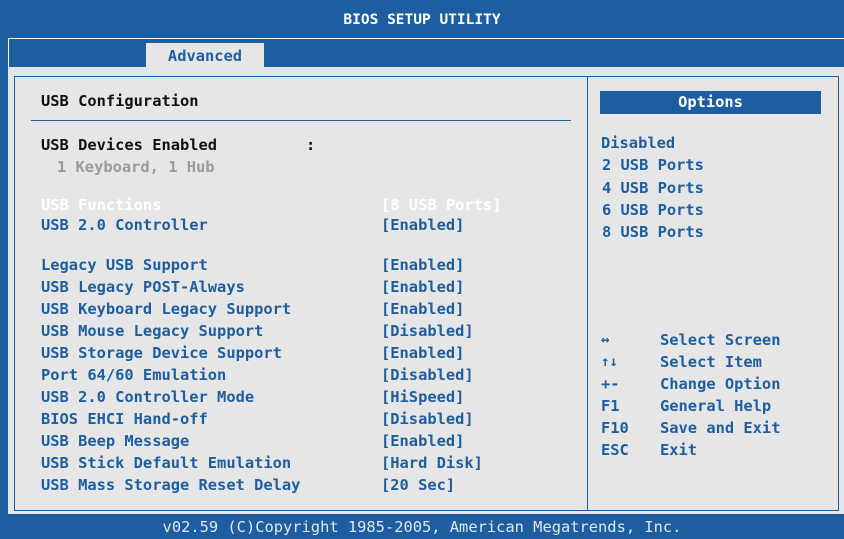 Image resolution: width=844 pixels, height=539 pixels. What do you see at coordinates (605, 340) in the screenshot?
I see `left-right-arrow-icon: ↔` at bounding box center [605, 340].